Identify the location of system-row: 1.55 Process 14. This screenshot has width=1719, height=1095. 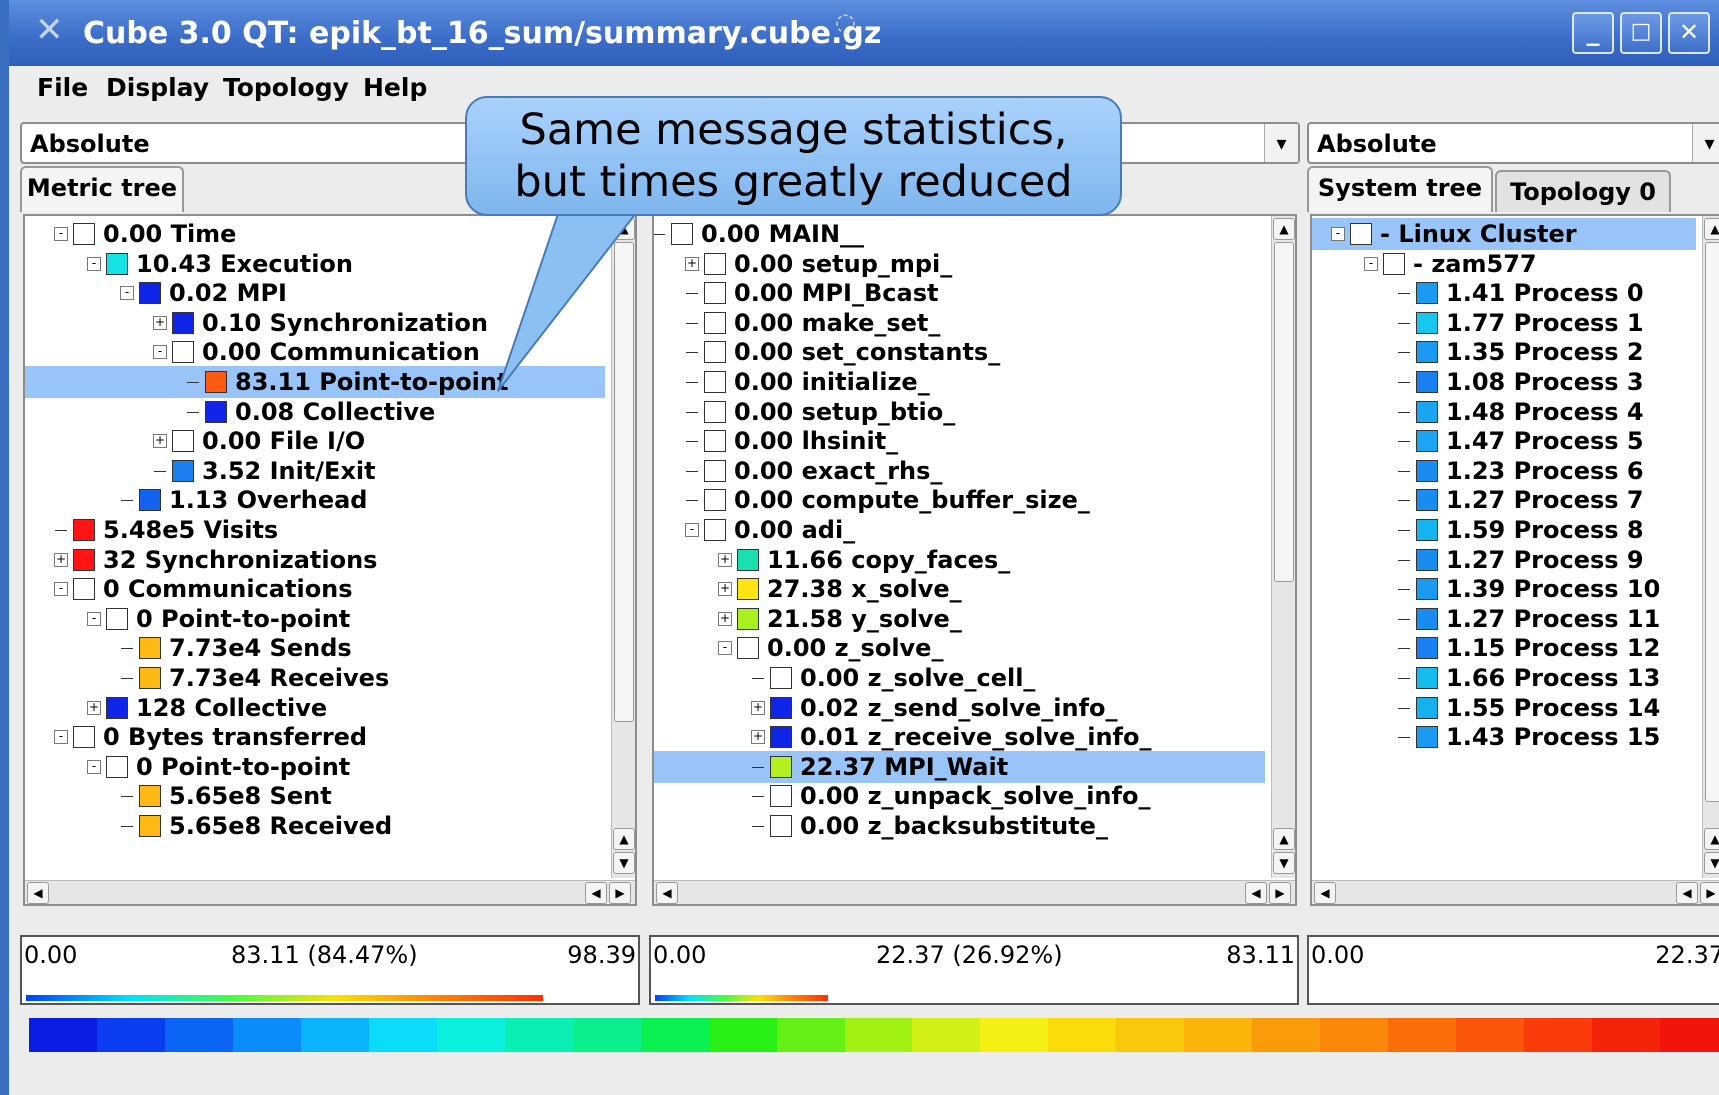
(1504, 708).